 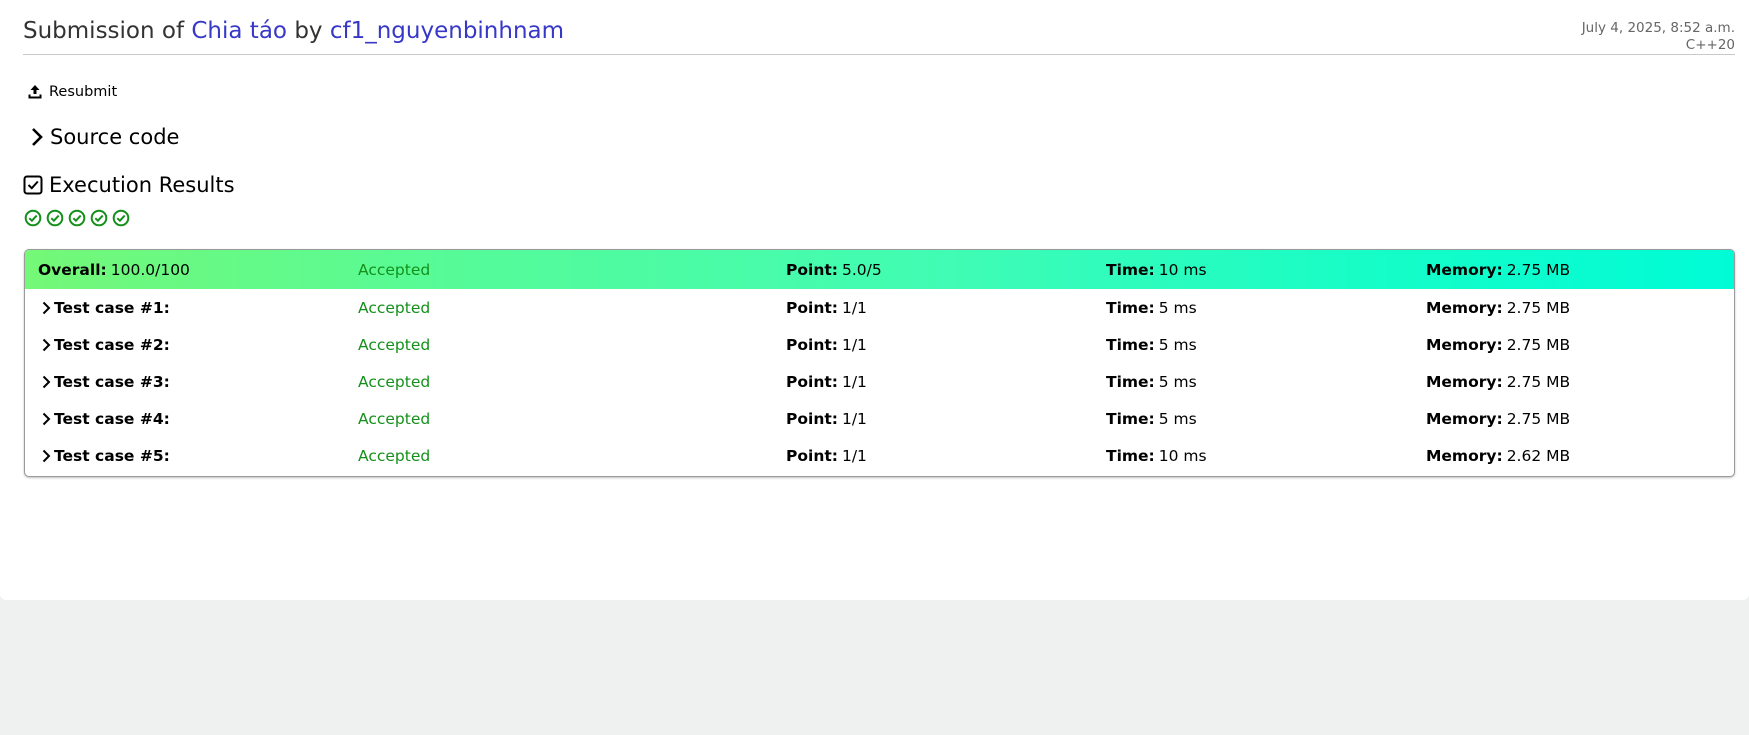 I want to click on execution-results-title: Execution Results, so click(x=142, y=185).